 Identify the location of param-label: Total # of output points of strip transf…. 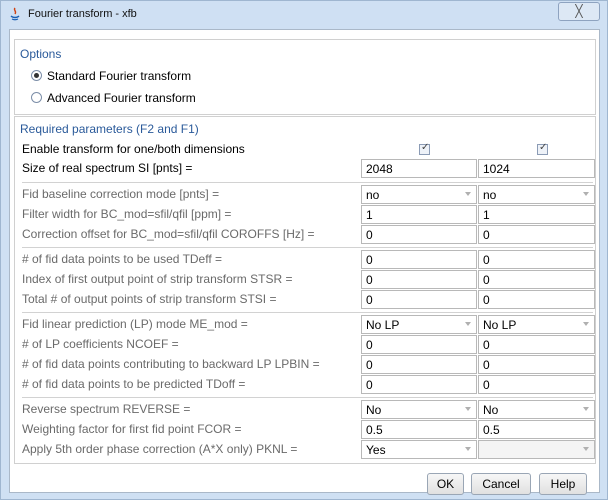
(149, 299).